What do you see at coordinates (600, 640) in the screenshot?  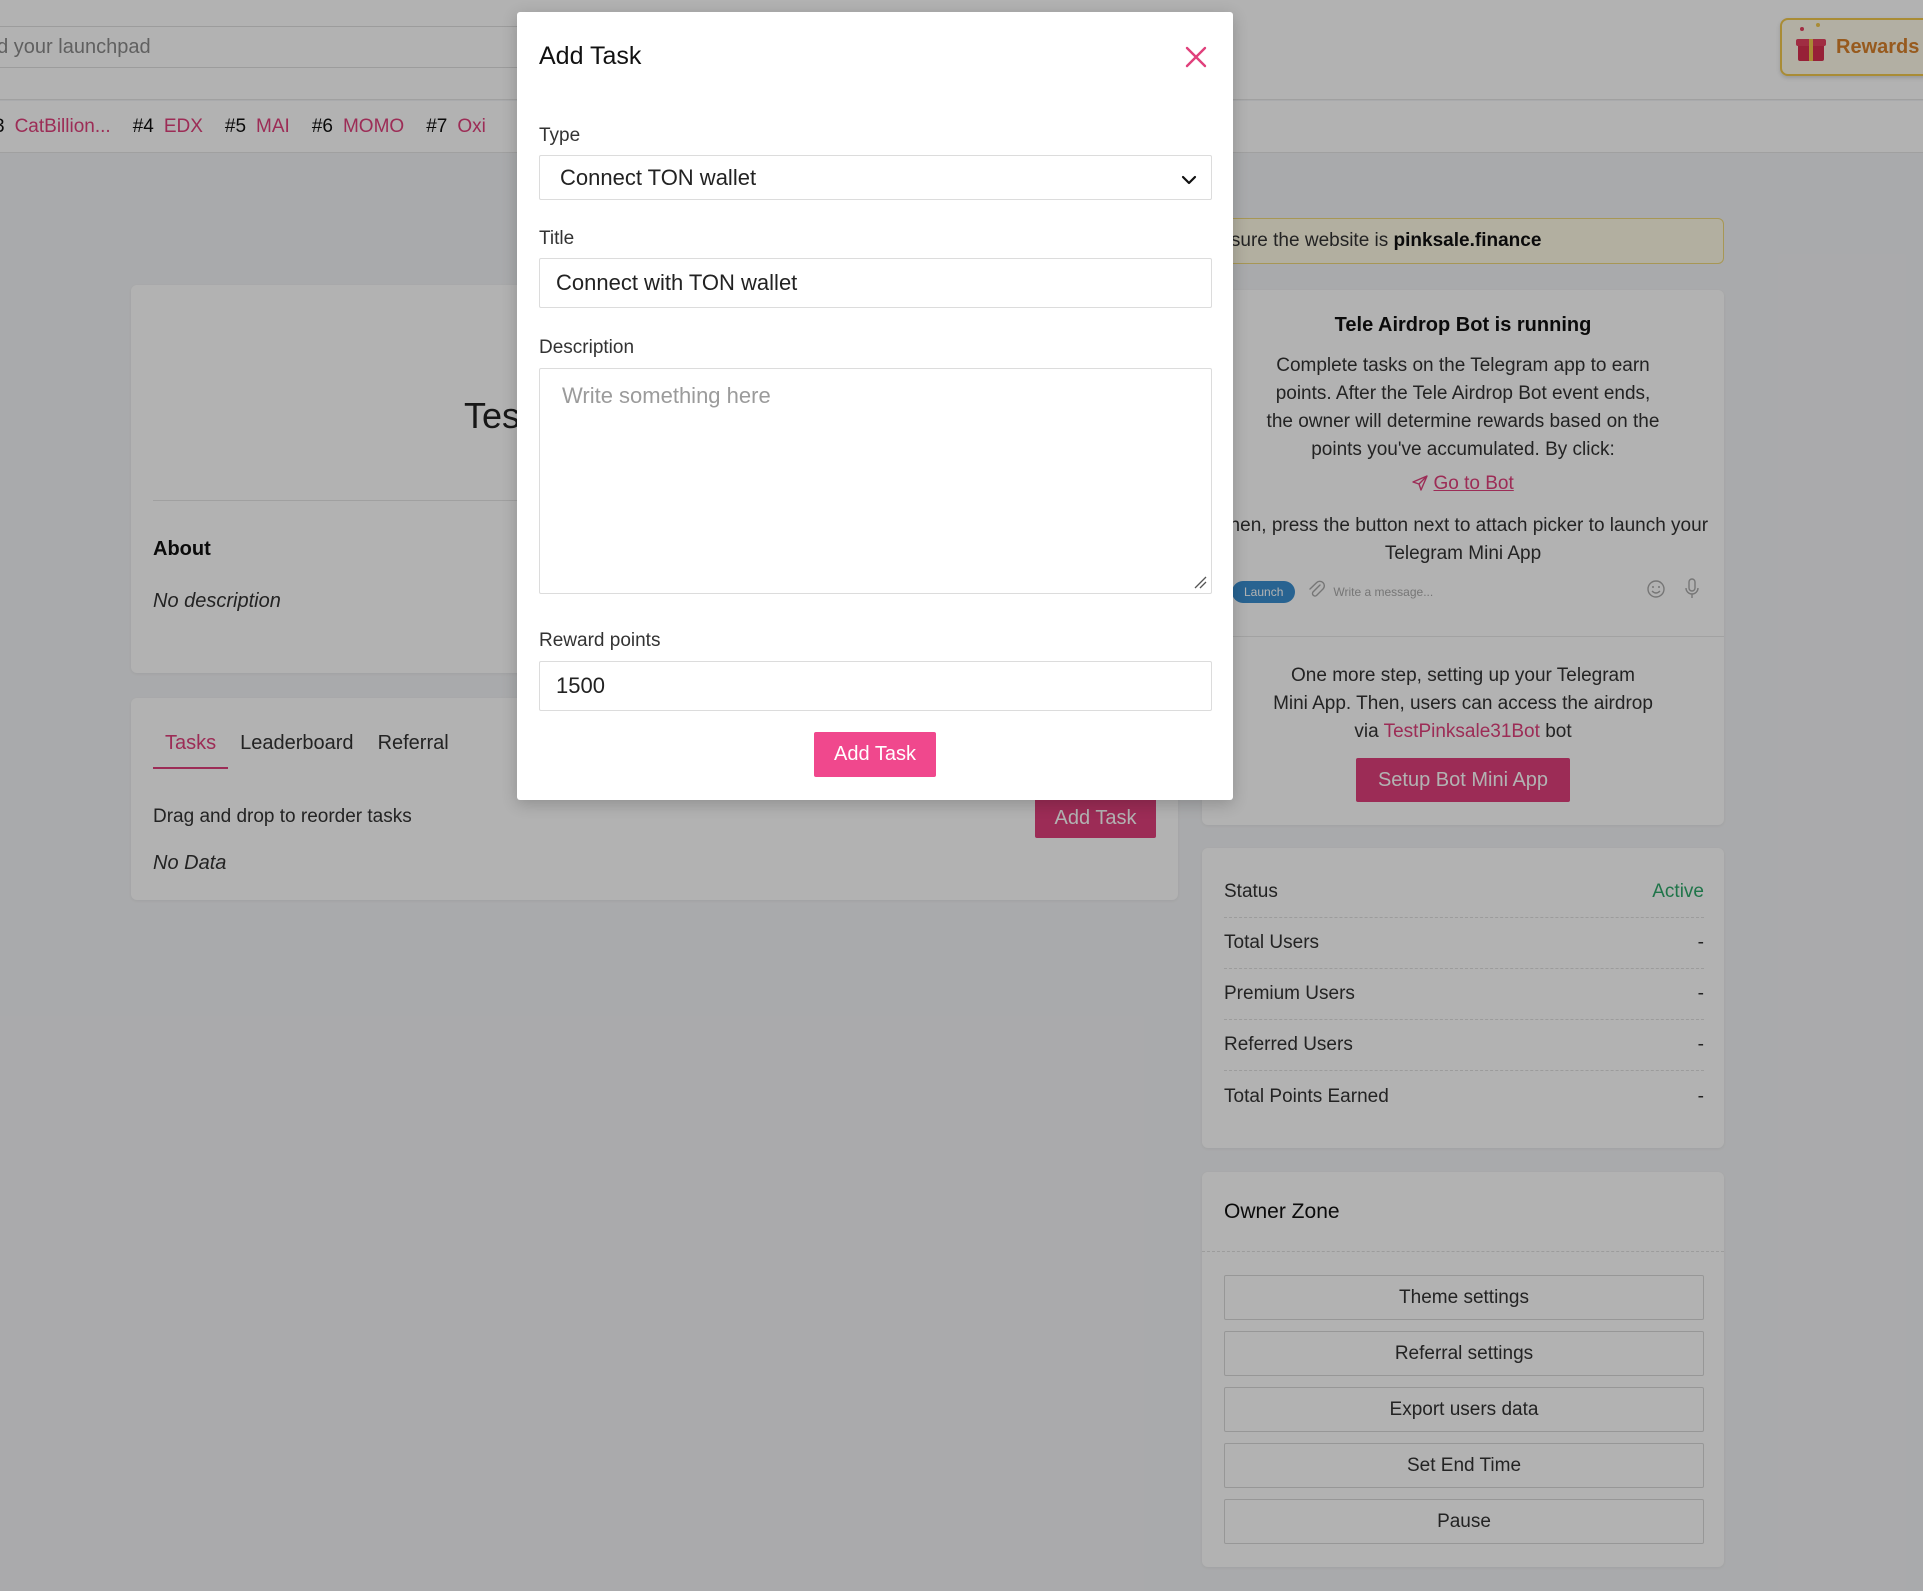 I see `reward-points-label: Reward points` at bounding box center [600, 640].